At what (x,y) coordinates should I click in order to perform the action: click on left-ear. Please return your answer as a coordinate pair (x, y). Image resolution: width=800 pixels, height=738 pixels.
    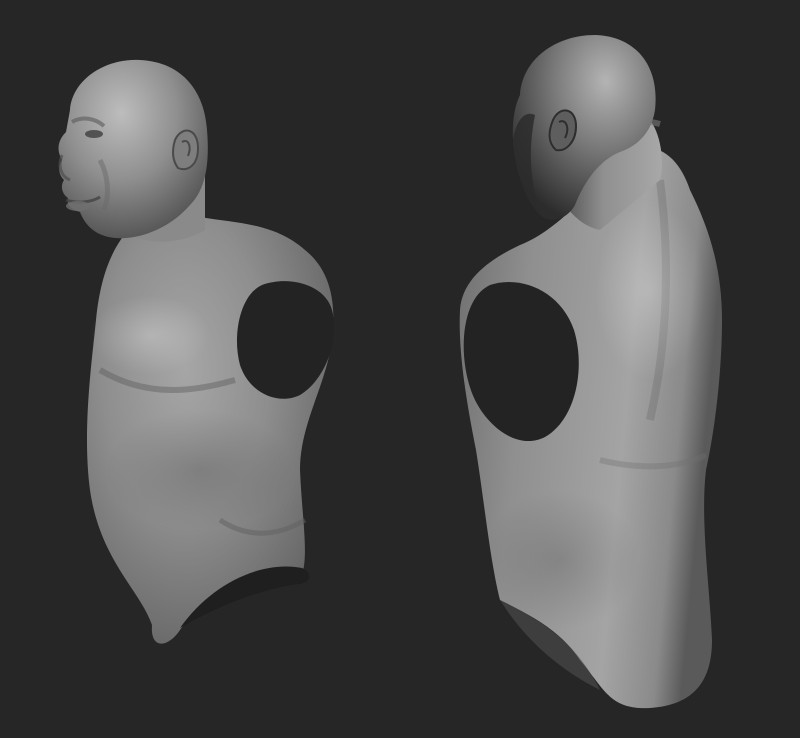
    Looking at the image, I should click on (186, 149).